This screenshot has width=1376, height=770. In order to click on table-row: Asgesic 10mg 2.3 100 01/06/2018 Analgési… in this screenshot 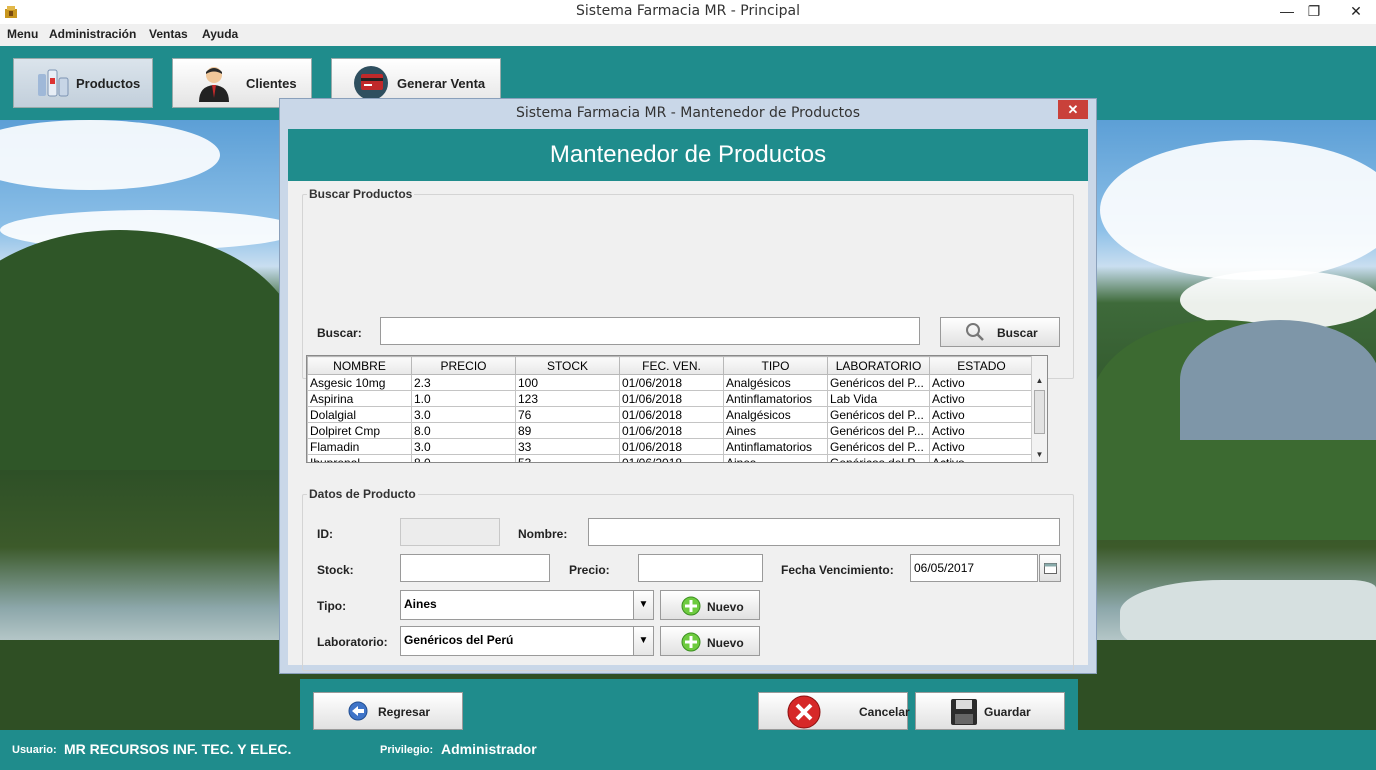, I will do `click(670, 382)`.